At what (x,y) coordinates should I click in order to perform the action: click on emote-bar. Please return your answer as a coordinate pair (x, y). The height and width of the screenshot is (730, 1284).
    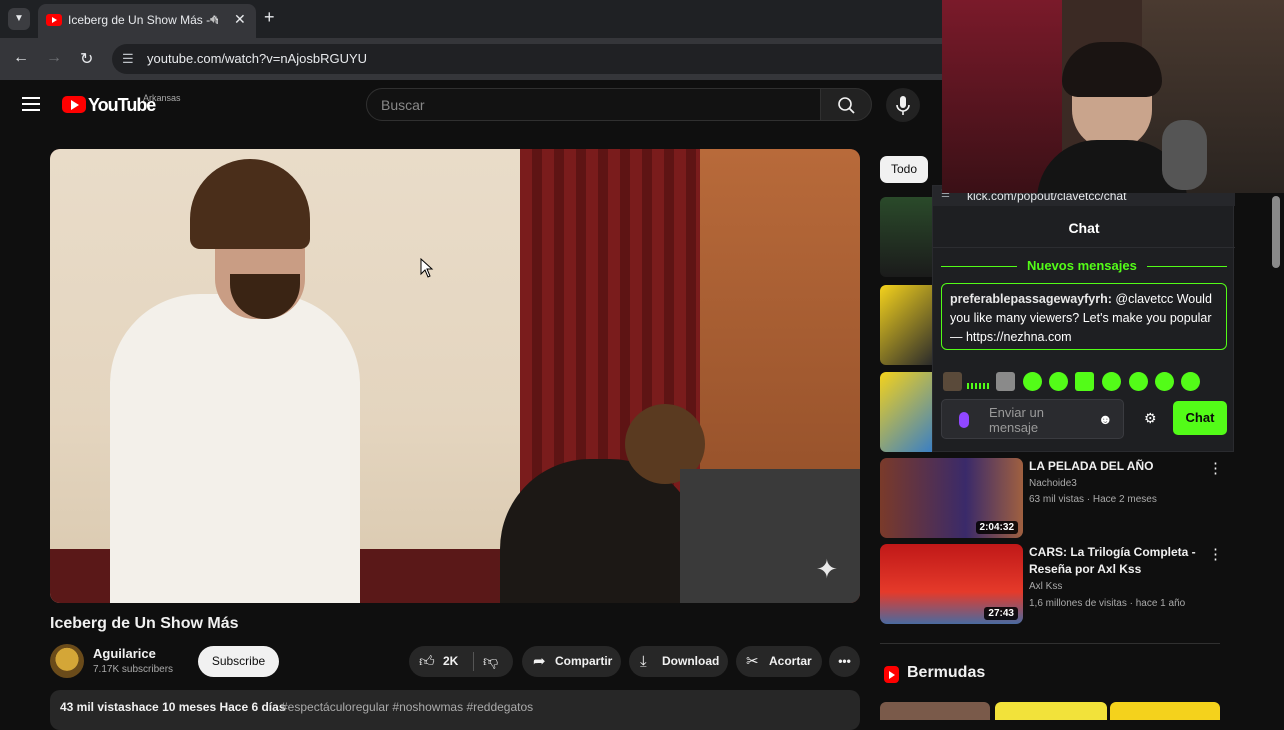
    Looking at the image, I should click on (1086, 382).